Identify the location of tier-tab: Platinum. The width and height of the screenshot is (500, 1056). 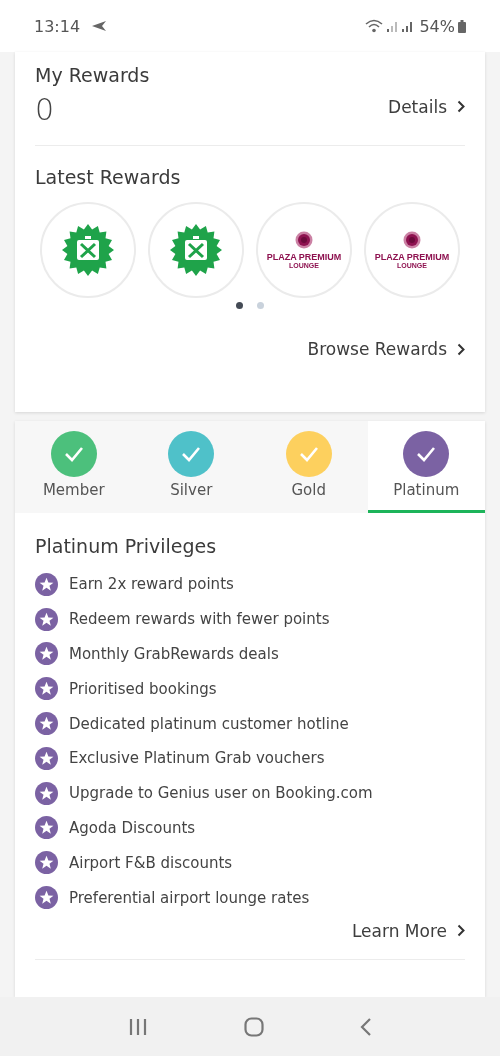
(426, 467).